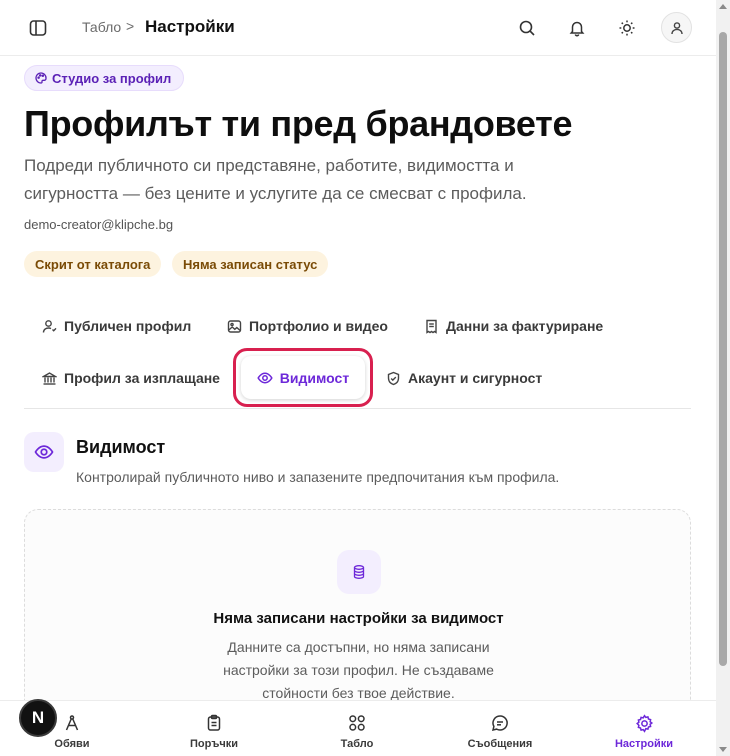 The image size is (730, 756). I want to click on database-icon, so click(359, 572).